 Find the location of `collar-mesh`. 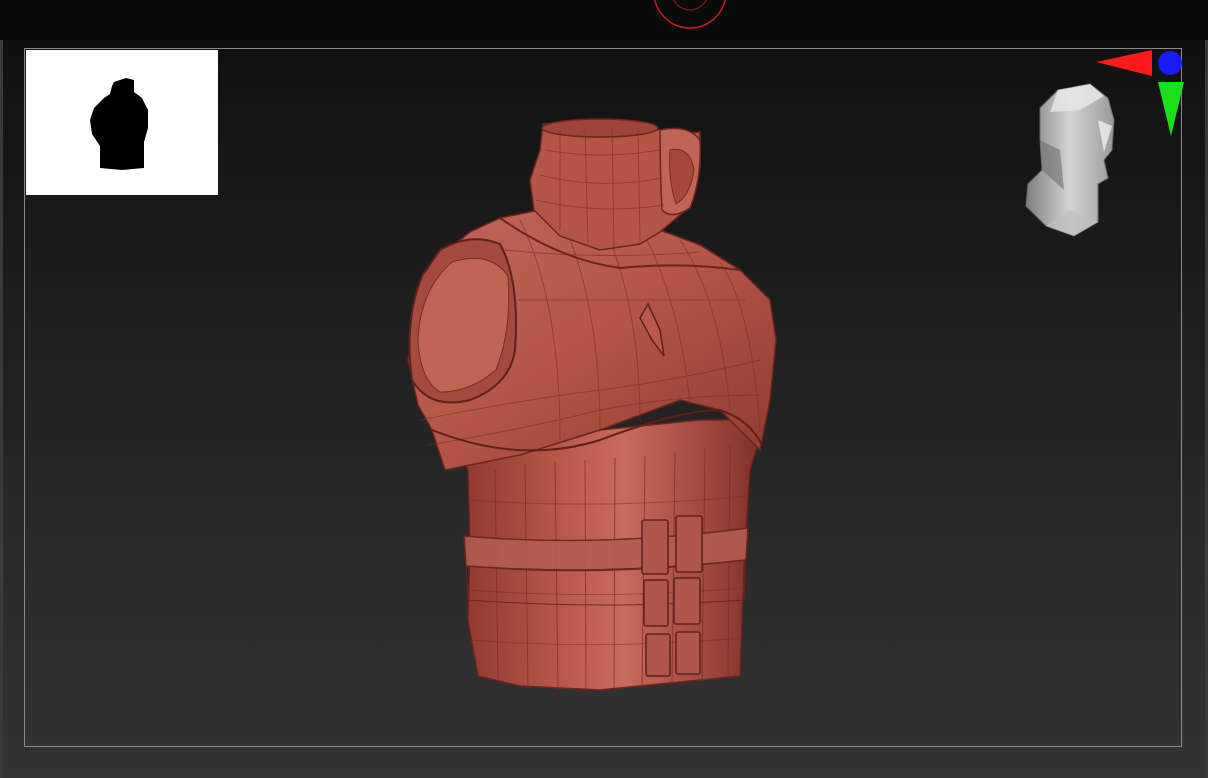

collar-mesh is located at coordinates (615, 184).